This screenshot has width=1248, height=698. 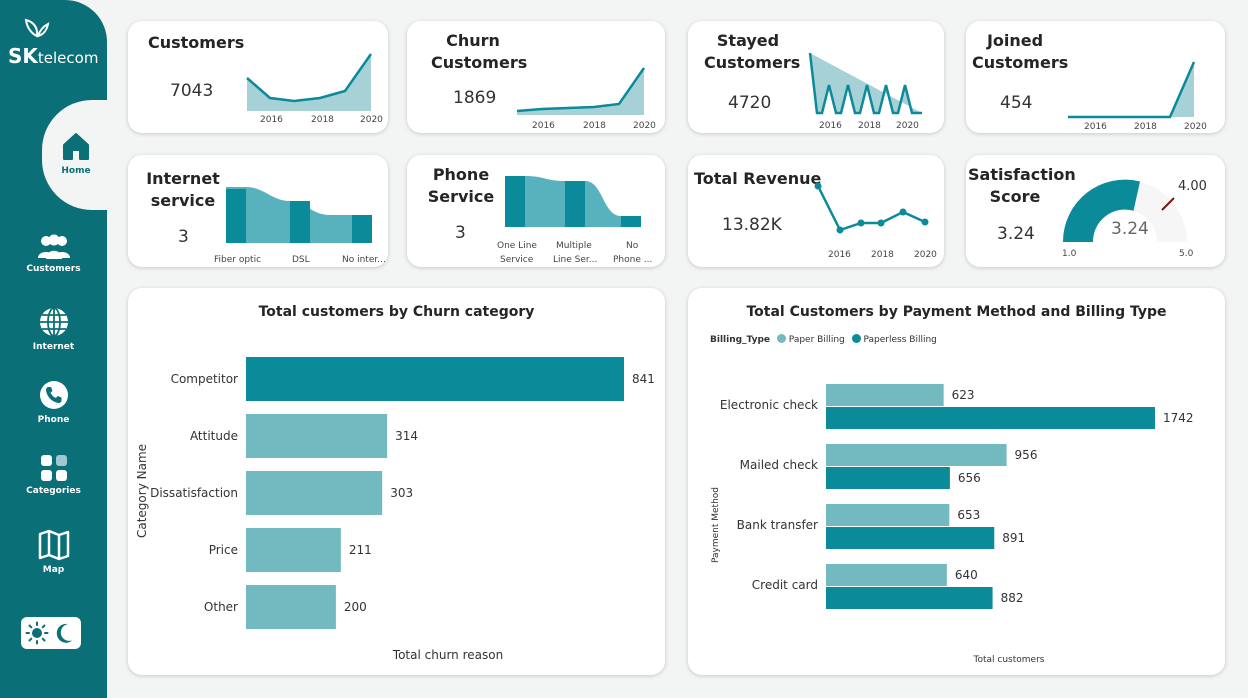 I want to click on kpi-value: 7043, so click(x=192, y=91).